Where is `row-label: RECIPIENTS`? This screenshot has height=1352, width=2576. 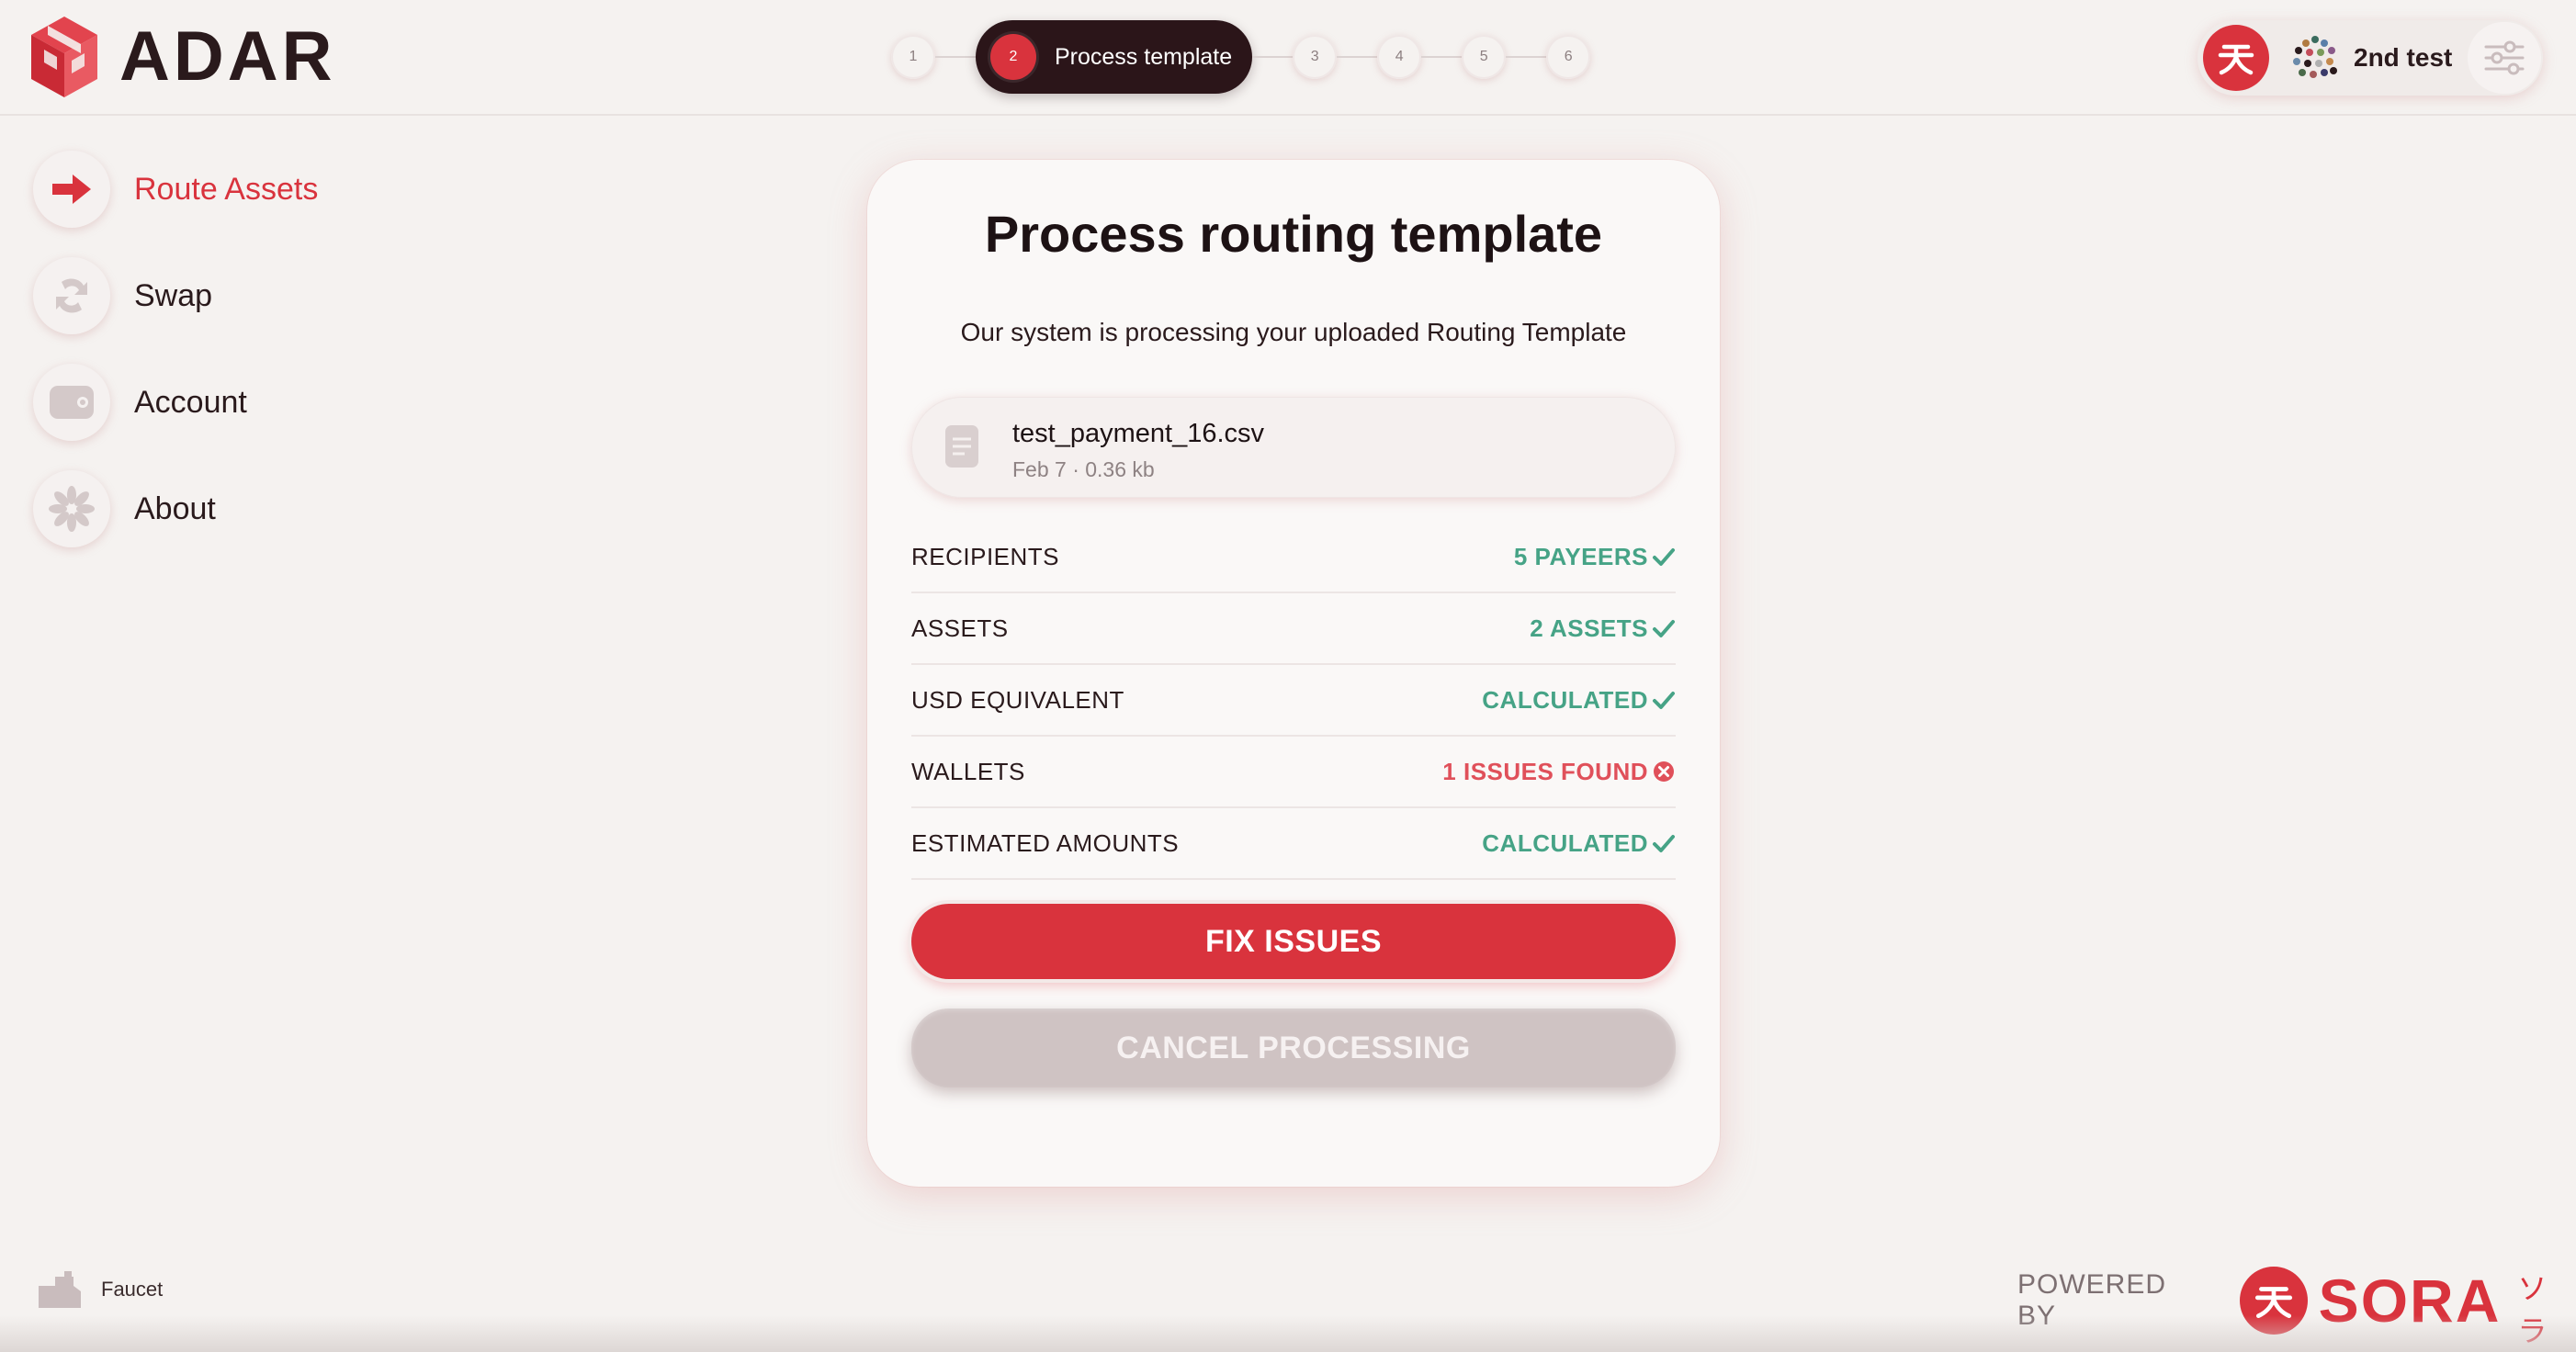
row-label: RECIPIENTS is located at coordinates (985, 556).